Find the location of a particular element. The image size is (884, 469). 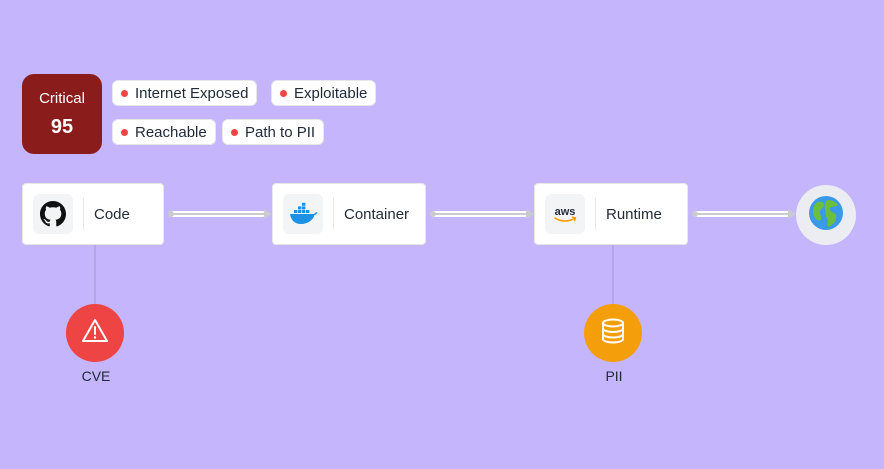

tag-label: Reachable is located at coordinates (171, 132).